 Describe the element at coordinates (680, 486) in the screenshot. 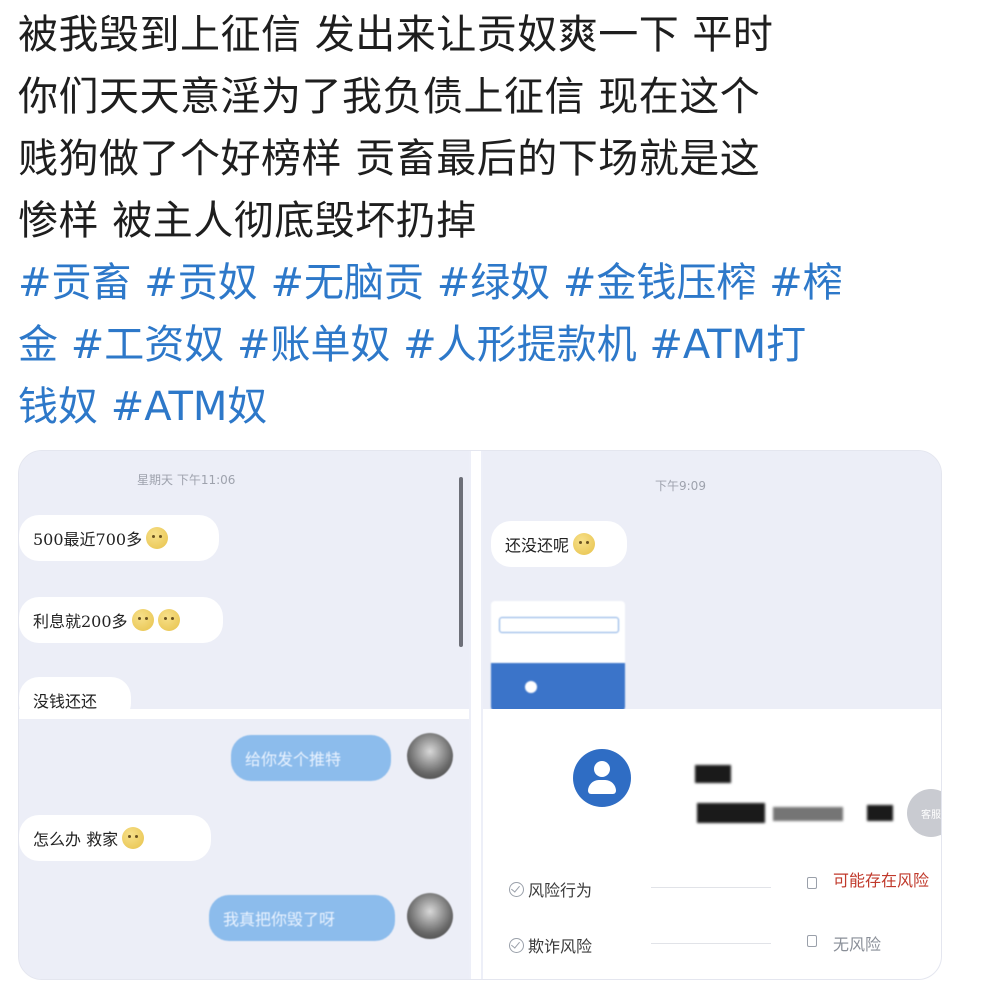

I see `chat-timestamp: 下午9:09` at that location.